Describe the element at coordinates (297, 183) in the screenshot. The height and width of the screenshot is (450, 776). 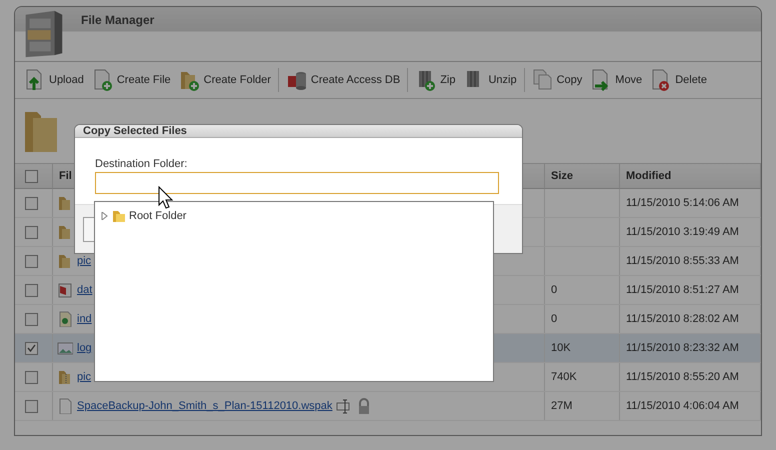
I see `destination-field` at that location.